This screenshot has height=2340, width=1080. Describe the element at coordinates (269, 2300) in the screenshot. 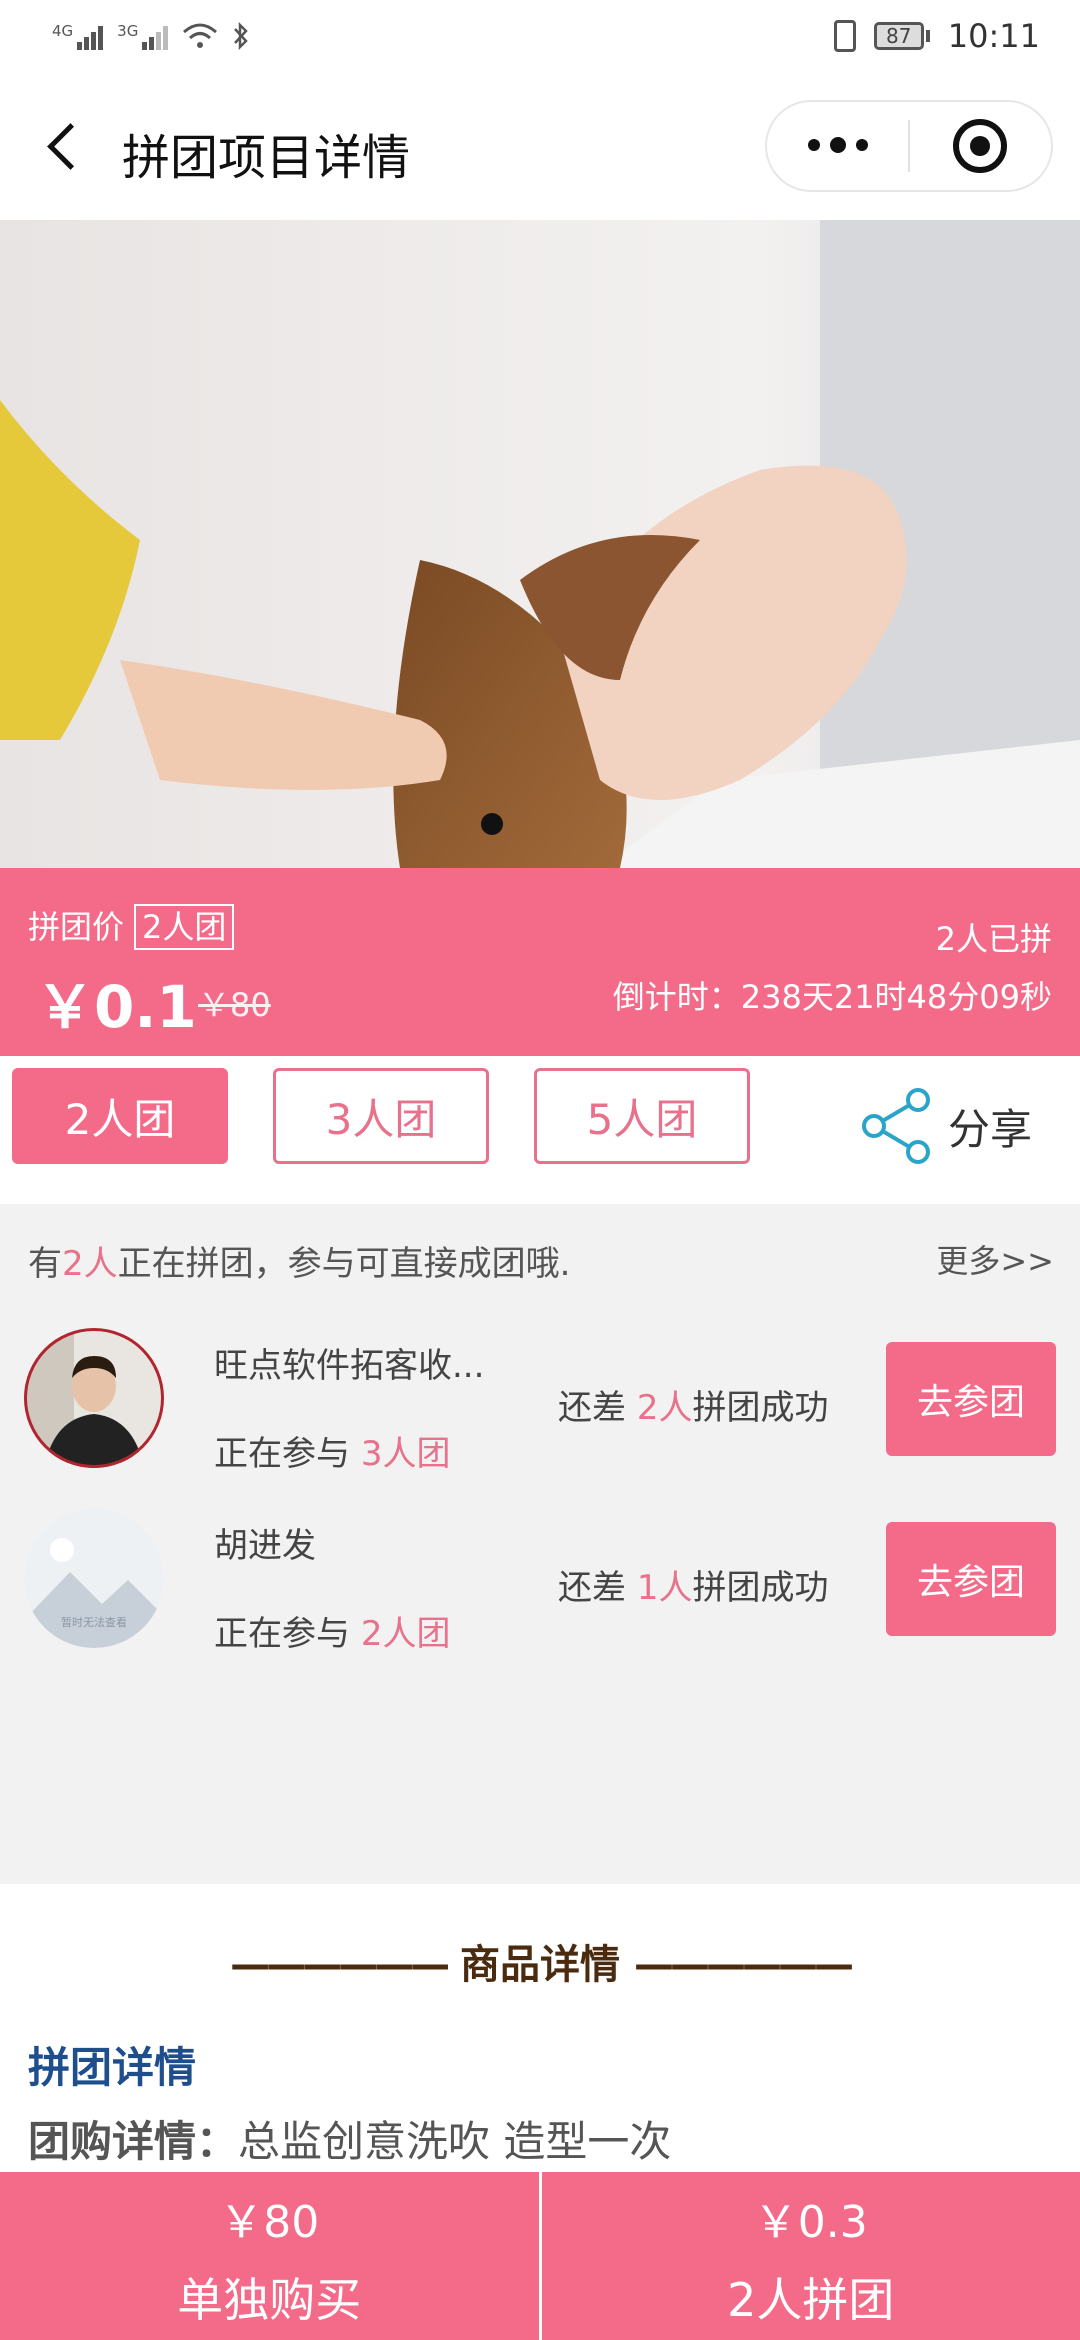

I see `solo-label: 单独购买` at that location.